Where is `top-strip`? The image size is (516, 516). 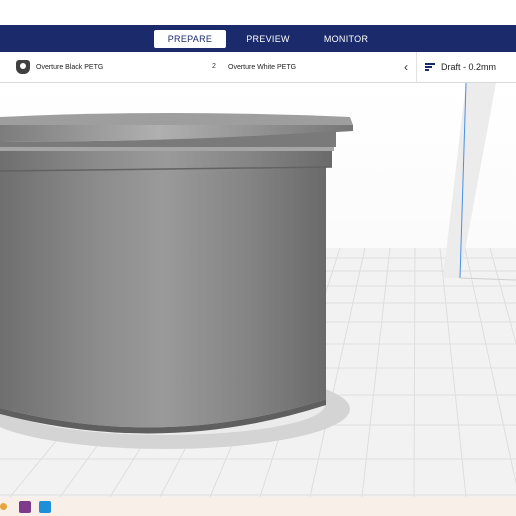
top-strip is located at coordinates (258, 12).